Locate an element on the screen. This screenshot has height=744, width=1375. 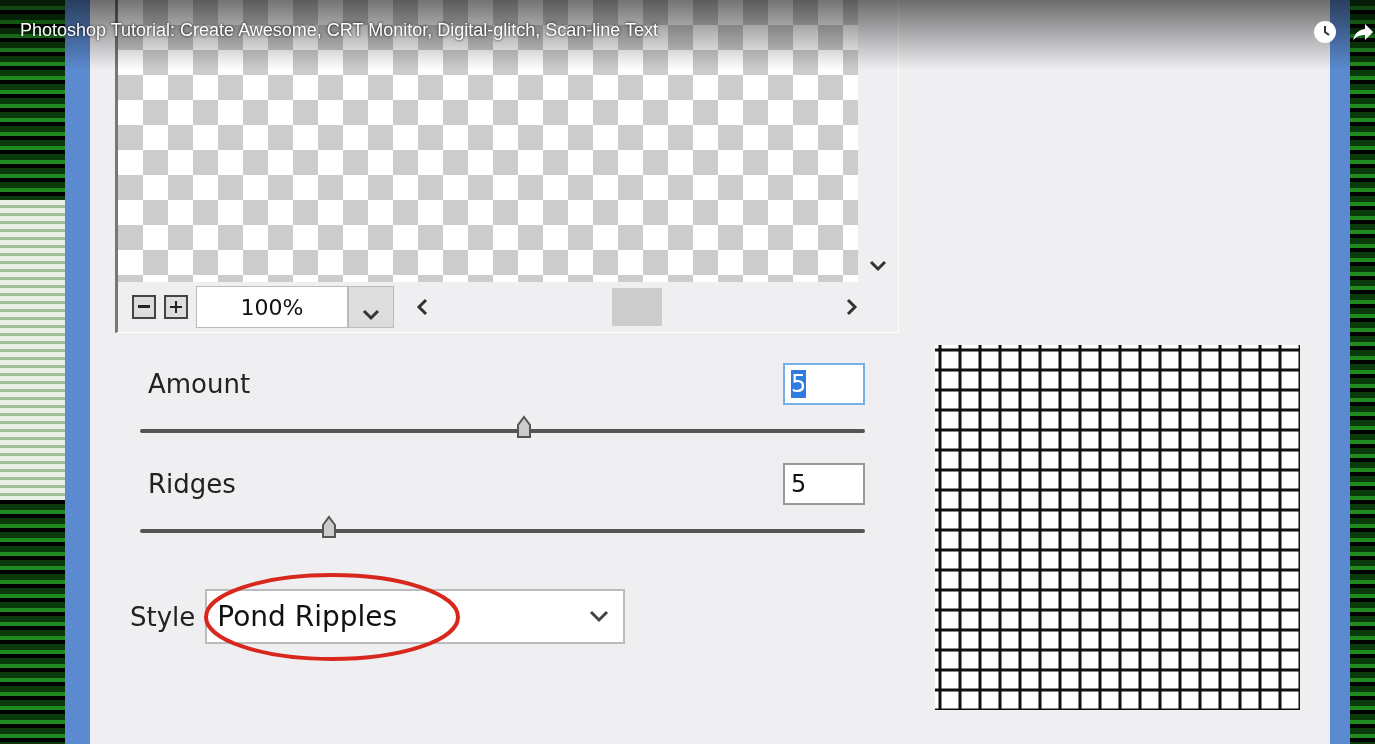
zoom-in-button is located at coordinates (176, 307).